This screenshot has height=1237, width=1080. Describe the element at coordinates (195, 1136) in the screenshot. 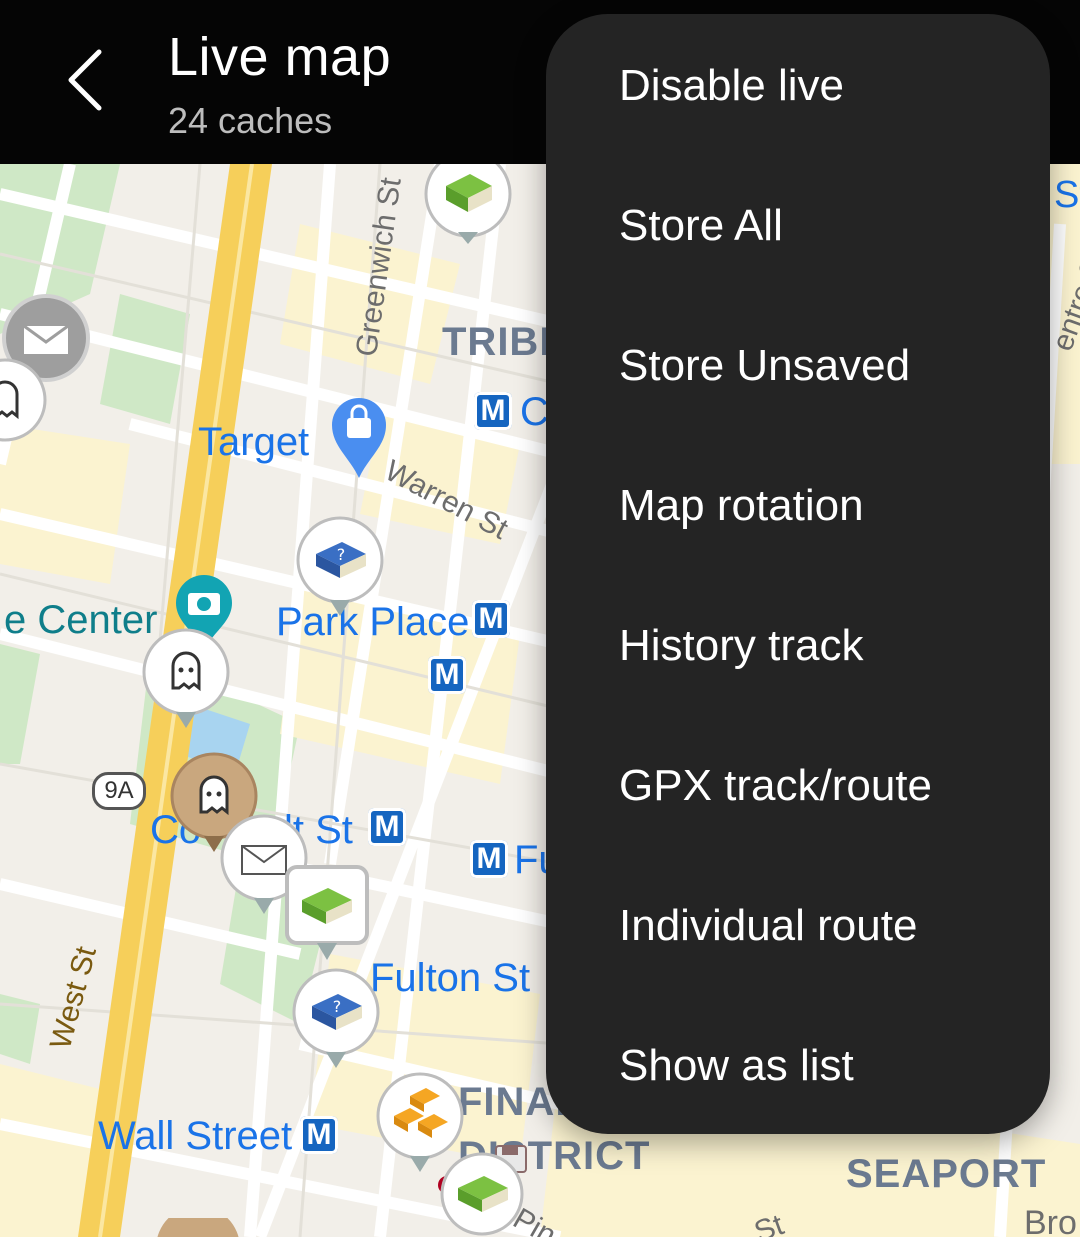

I see `wall-street-label: Wall Street` at that location.